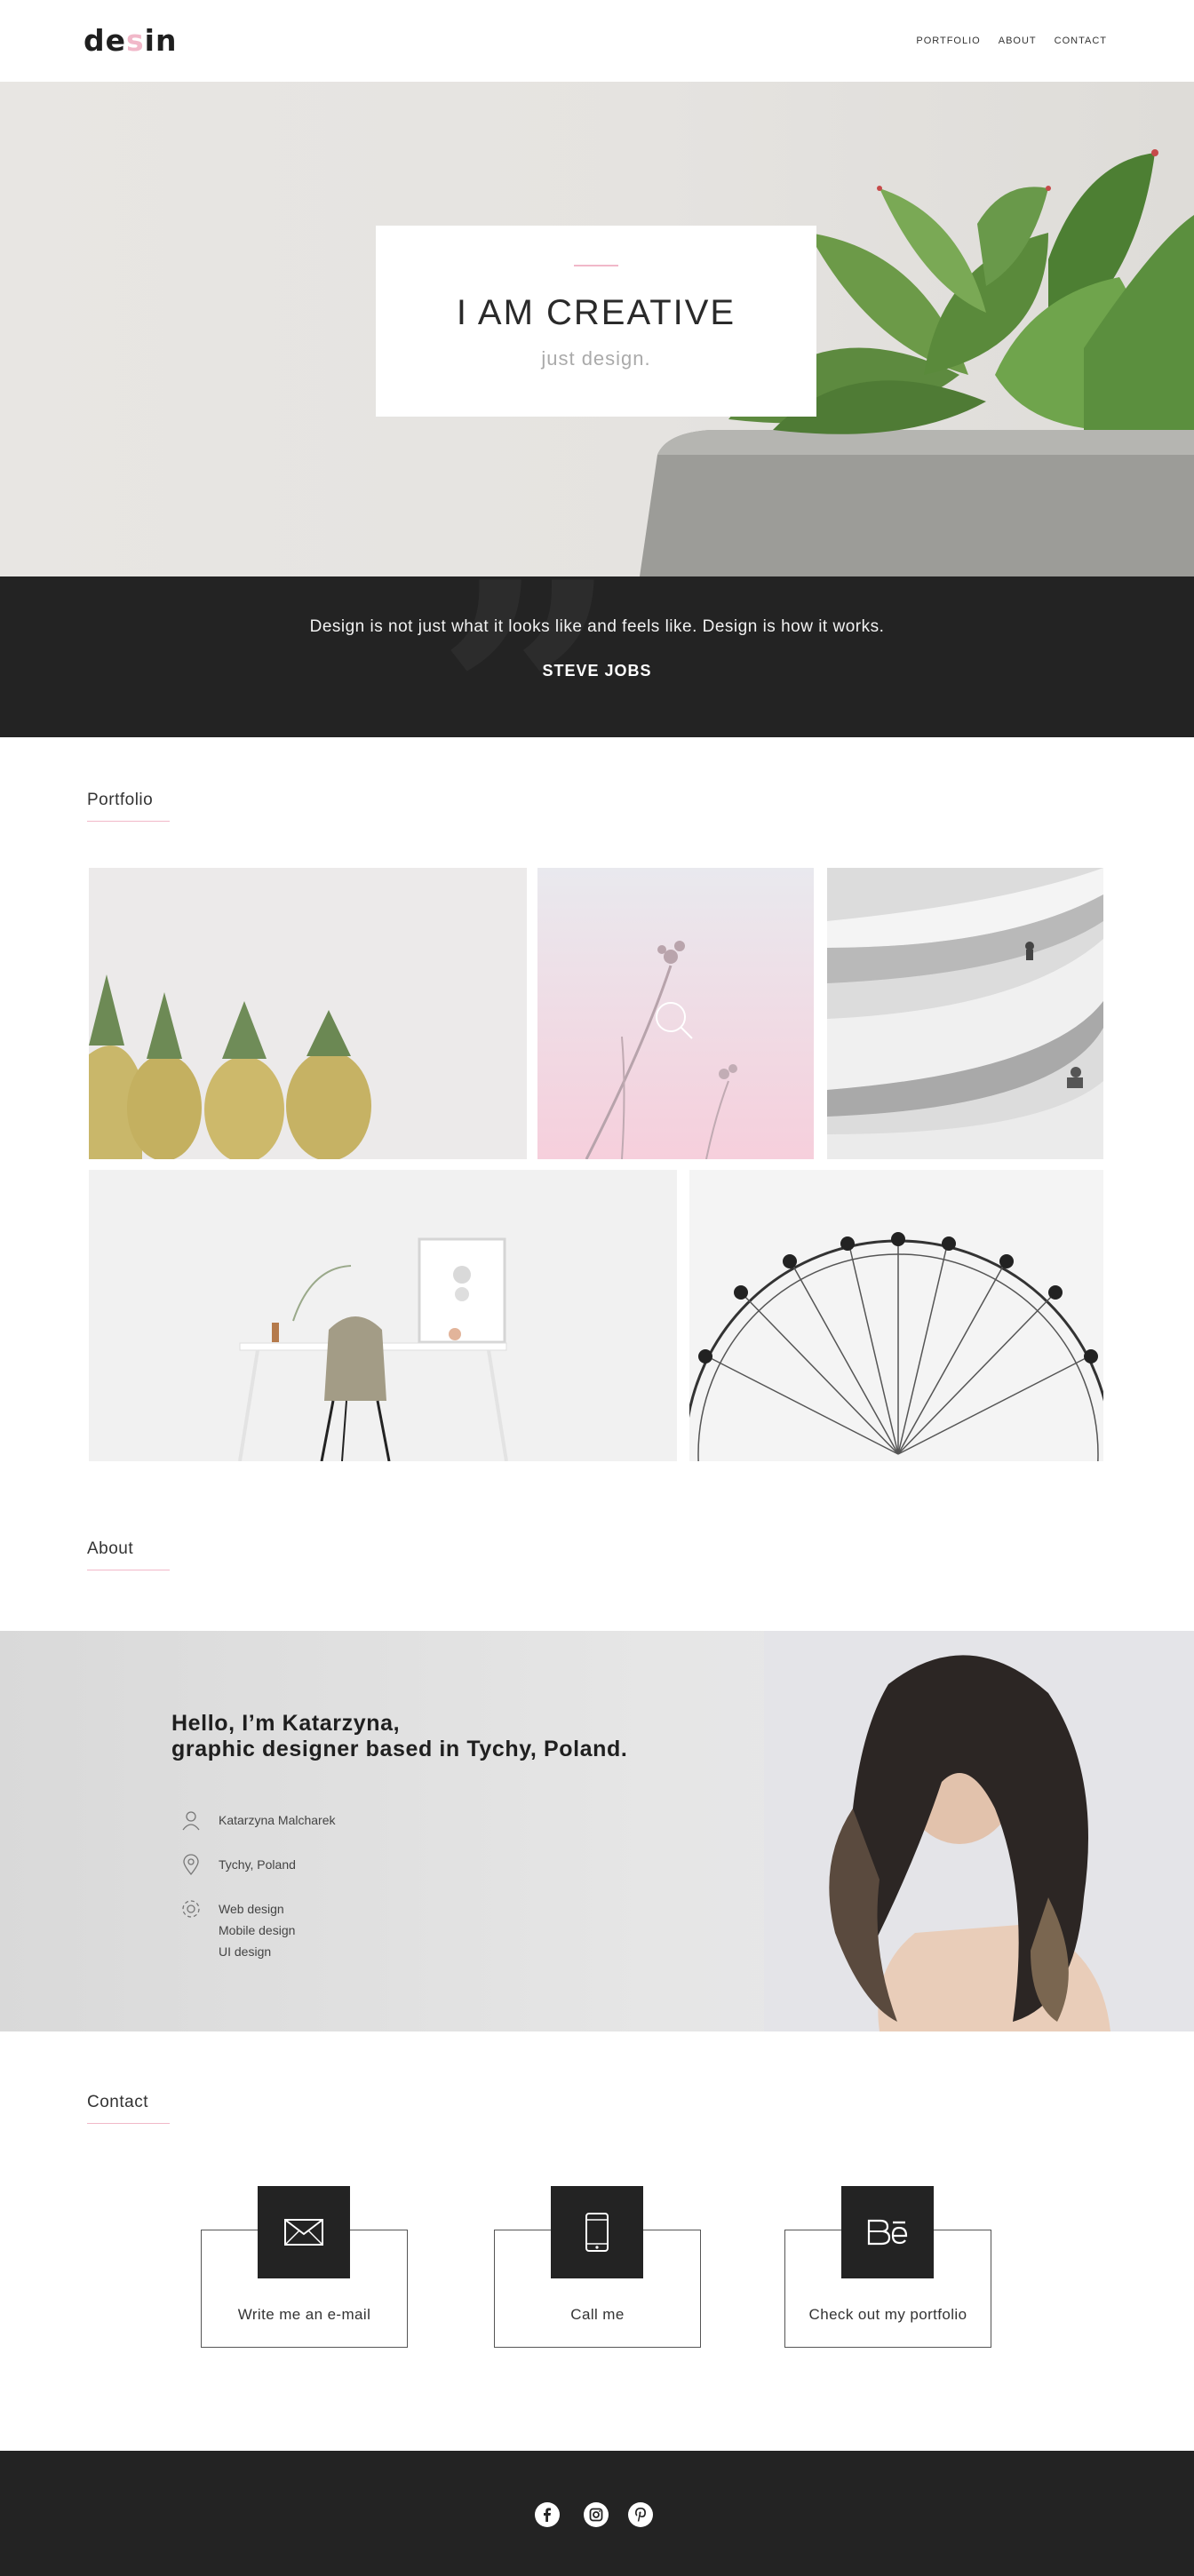 The height and width of the screenshot is (2576, 1194). What do you see at coordinates (527, 656) in the screenshot?
I see `quote-mark-icon: ”` at bounding box center [527, 656].